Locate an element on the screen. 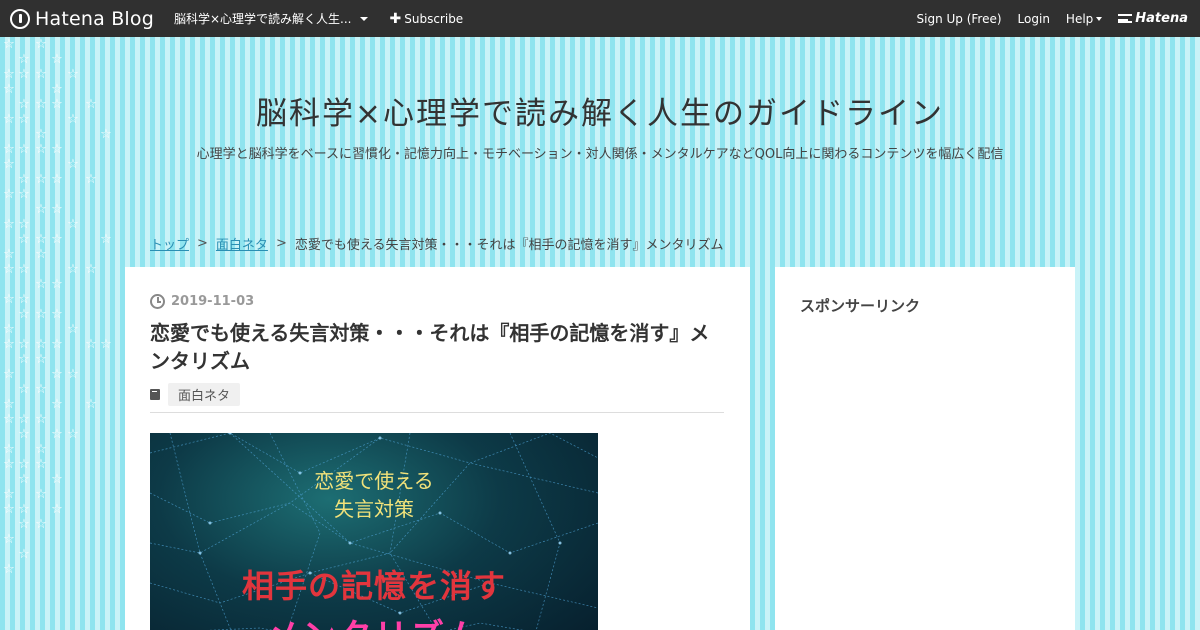  hatena-logo-text: Hatena is located at coordinates (1161, 18).